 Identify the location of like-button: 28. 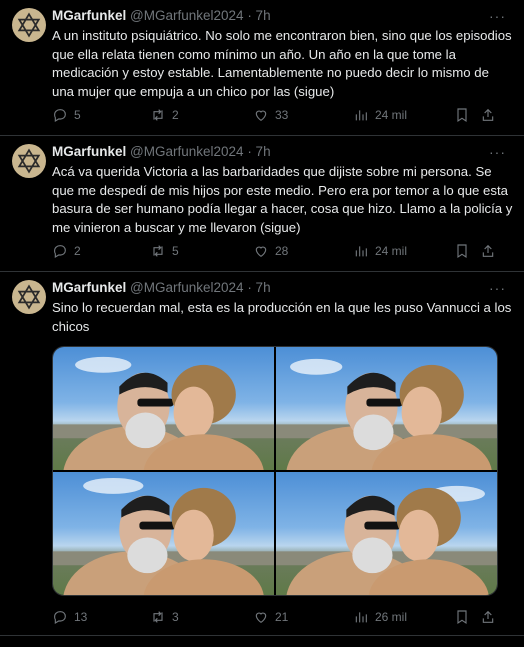
(270, 251).